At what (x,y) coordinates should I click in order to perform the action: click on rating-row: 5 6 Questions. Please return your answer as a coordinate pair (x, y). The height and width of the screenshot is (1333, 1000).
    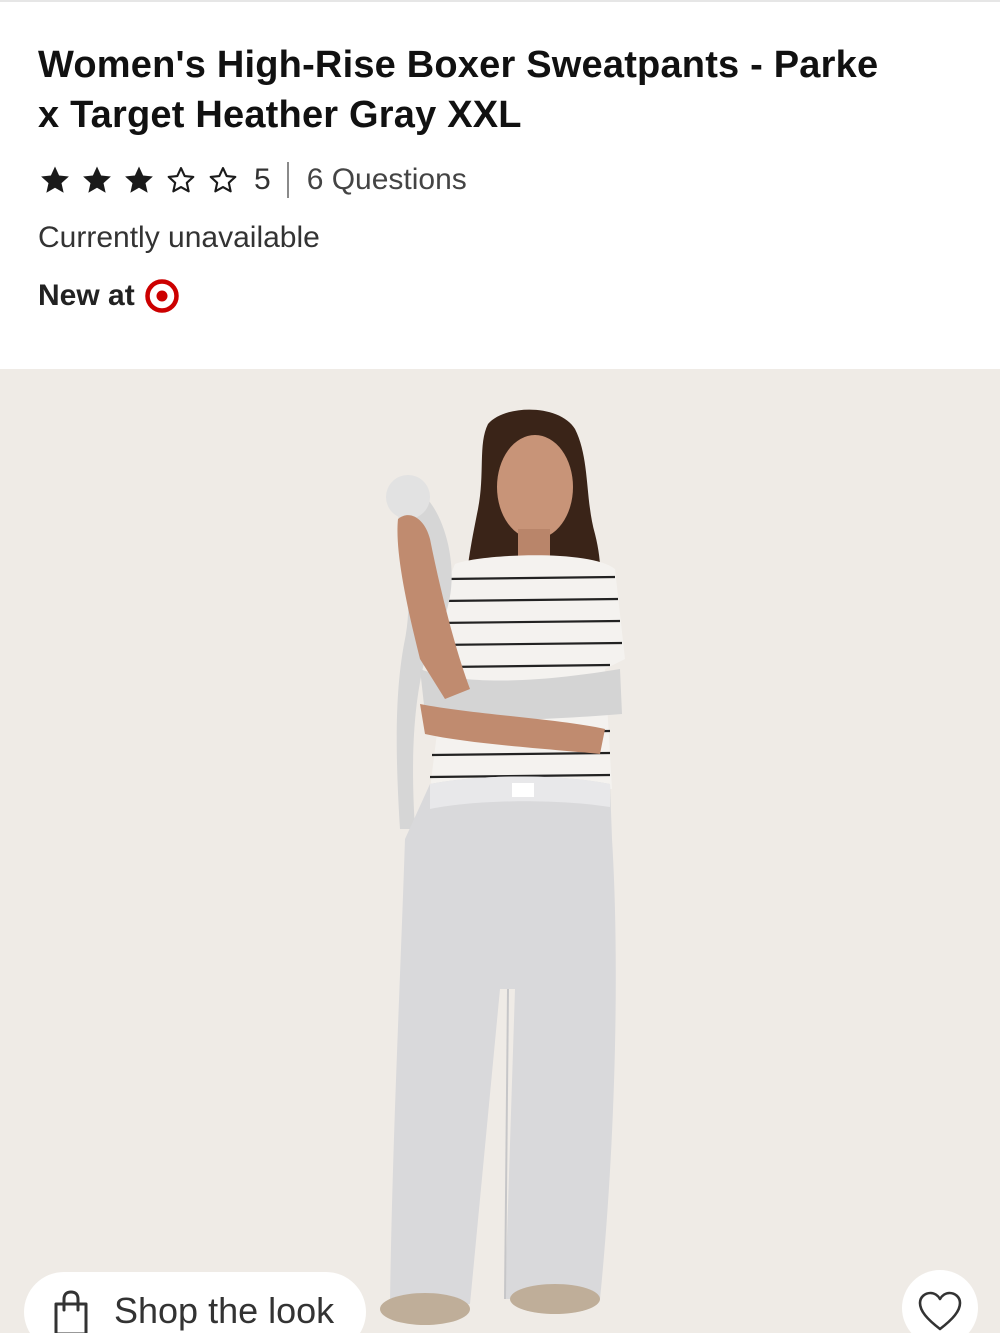
    Looking at the image, I should click on (508, 180).